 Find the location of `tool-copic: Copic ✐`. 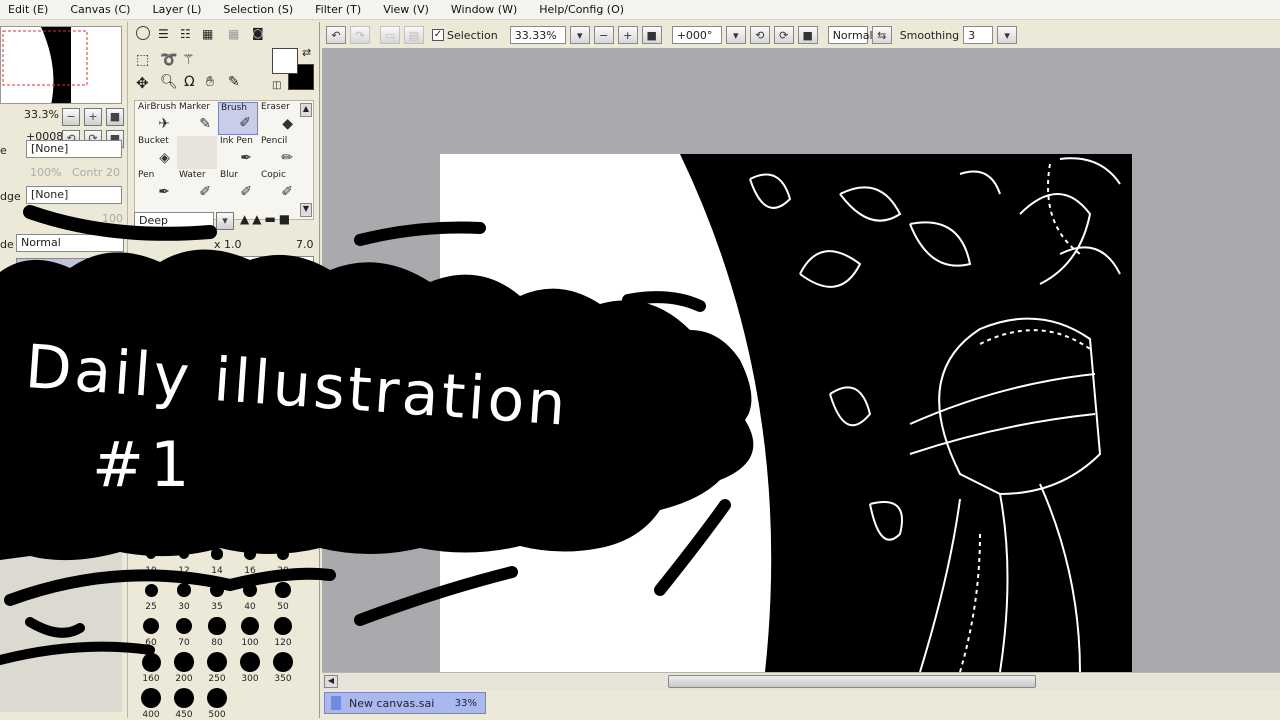

tool-copic: Copic ✐ is located at coordinates (279, 186).